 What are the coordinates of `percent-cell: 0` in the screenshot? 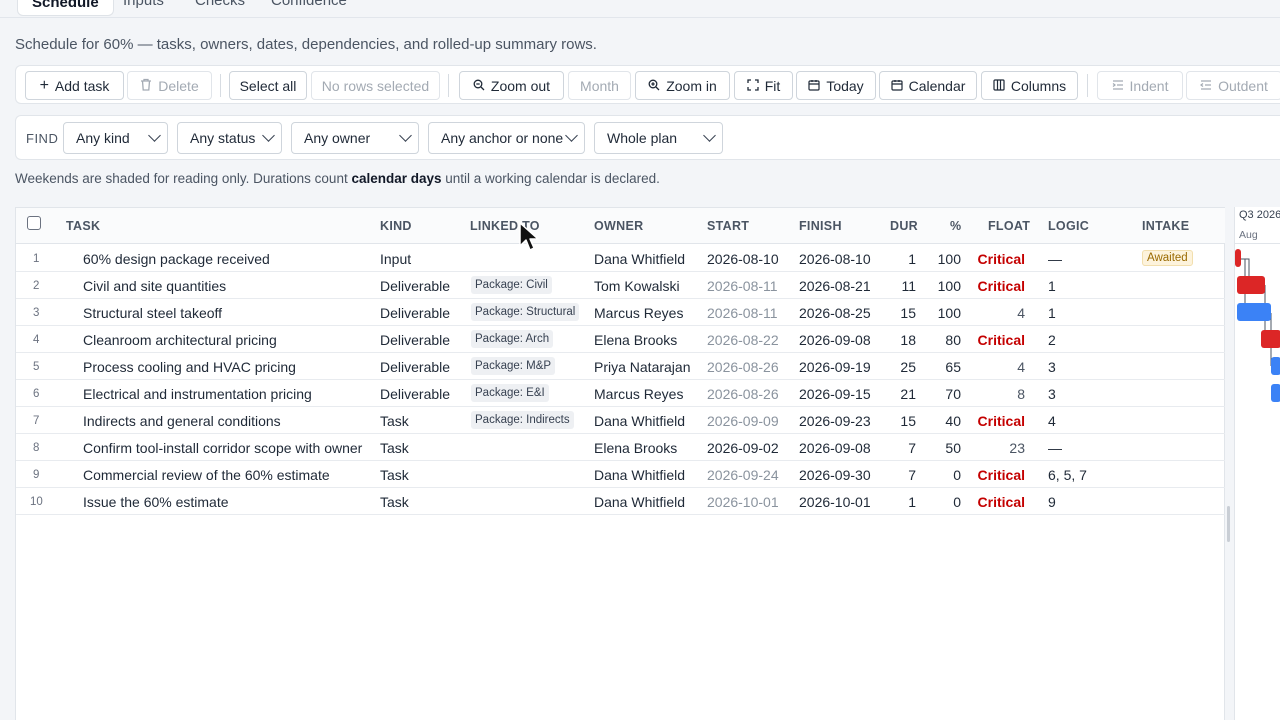 It's located at (957, 475).